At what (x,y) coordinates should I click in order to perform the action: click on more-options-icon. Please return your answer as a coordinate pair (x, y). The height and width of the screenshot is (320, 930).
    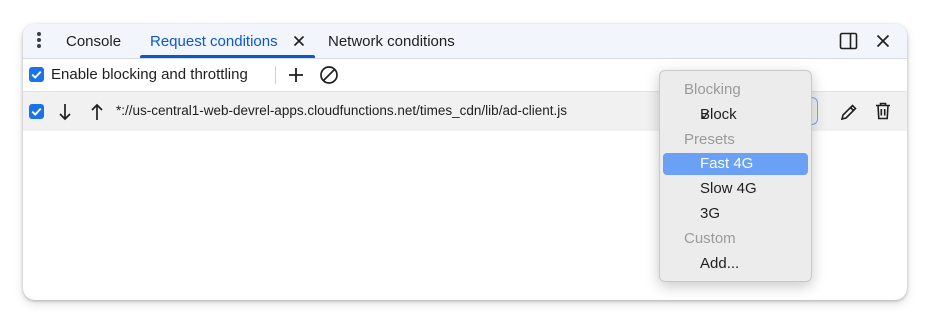
    Looking at the image, I should click on (39, 41).